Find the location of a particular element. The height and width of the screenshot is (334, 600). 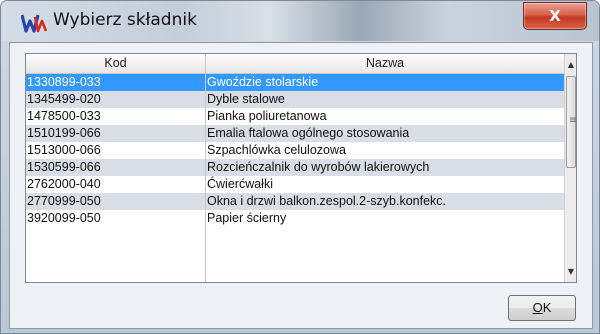

title-bar: Wybierz składnik X is located at coordinates (300, 21).